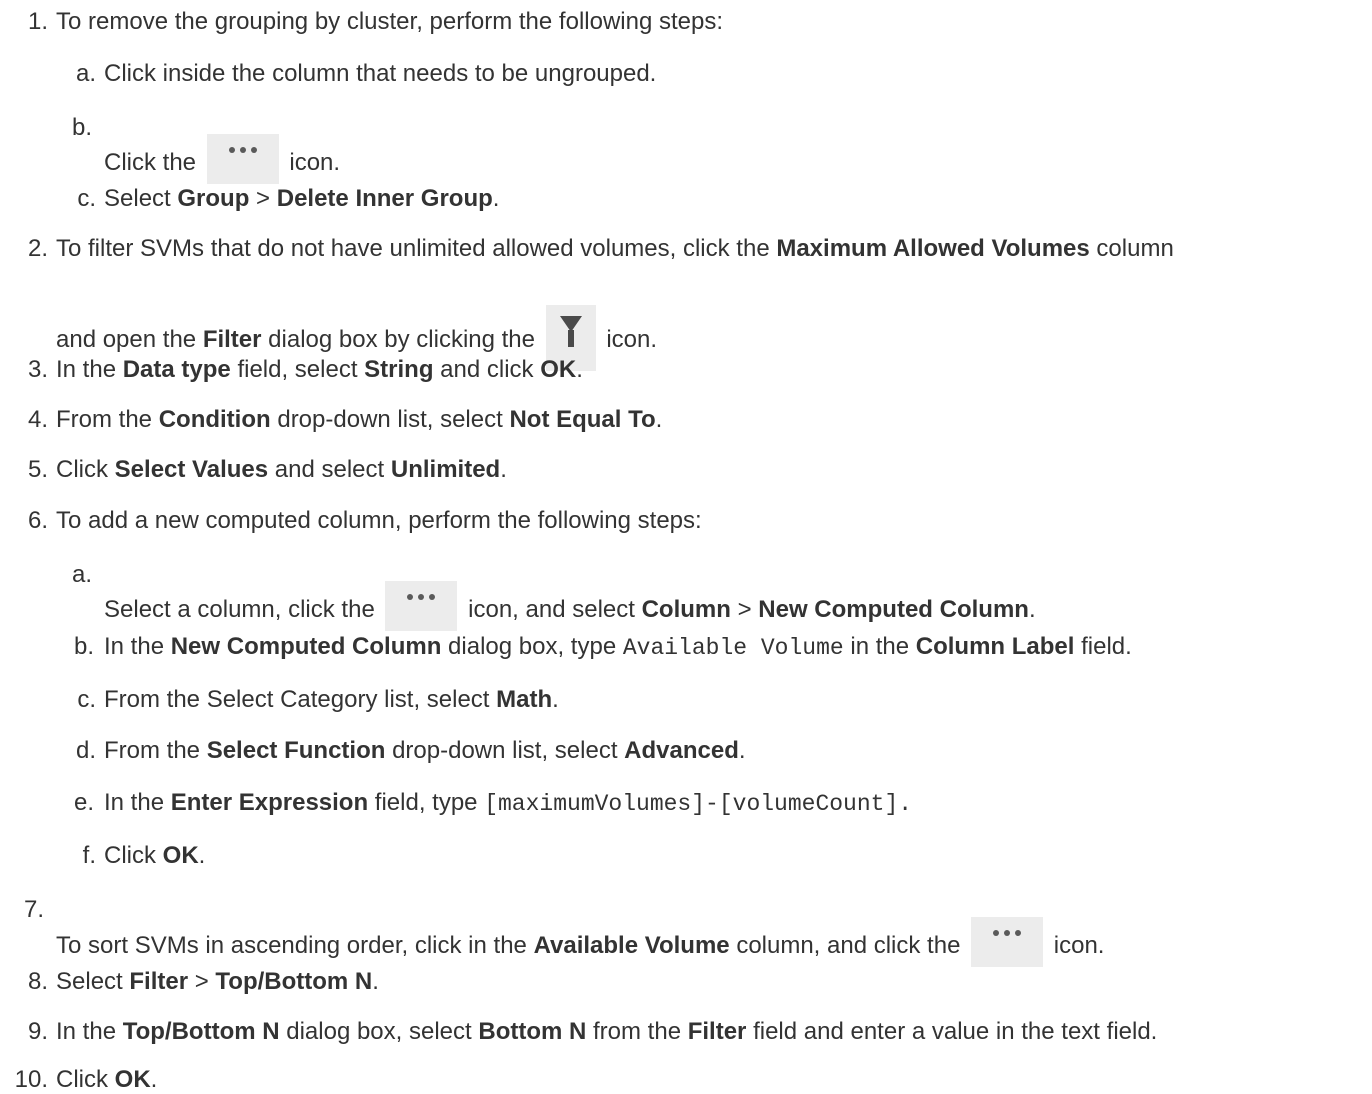 This screenshot has height=1094, width=1372. What do you see at coordinates (152, 750) in the screenshot?
I see `substep-text: From the` at bounding box center [152, 750].